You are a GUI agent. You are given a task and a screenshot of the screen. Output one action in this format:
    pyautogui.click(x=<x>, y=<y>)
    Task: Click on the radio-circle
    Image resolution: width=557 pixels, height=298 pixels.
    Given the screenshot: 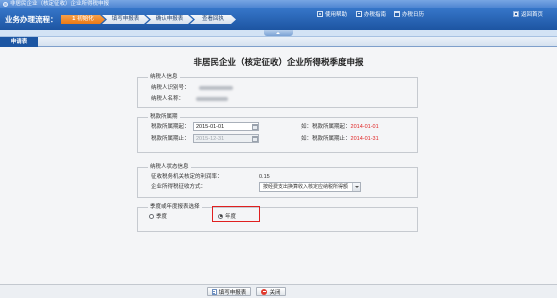 What is the action you would take?
    pyautogui.click(x=151, y=216)
    